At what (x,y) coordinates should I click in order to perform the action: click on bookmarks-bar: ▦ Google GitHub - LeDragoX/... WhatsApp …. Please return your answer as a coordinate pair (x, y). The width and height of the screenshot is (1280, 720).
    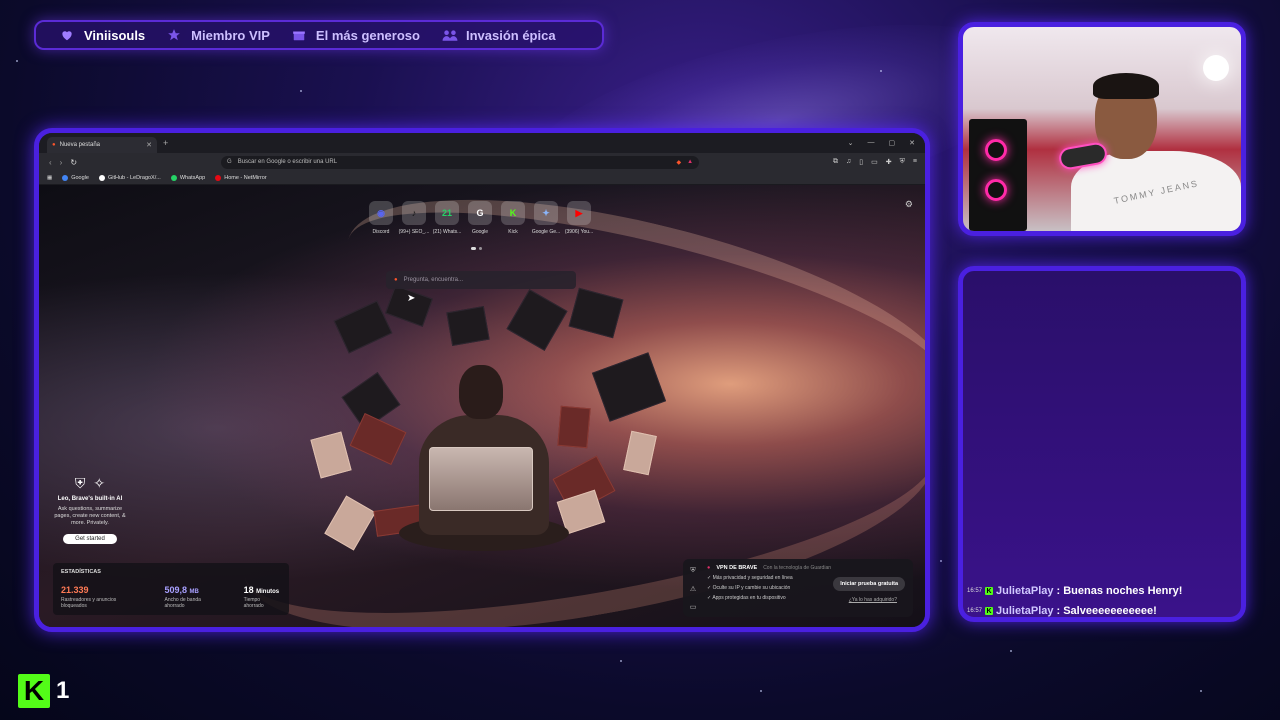
    Looking at the image, I should click on (482, 178).